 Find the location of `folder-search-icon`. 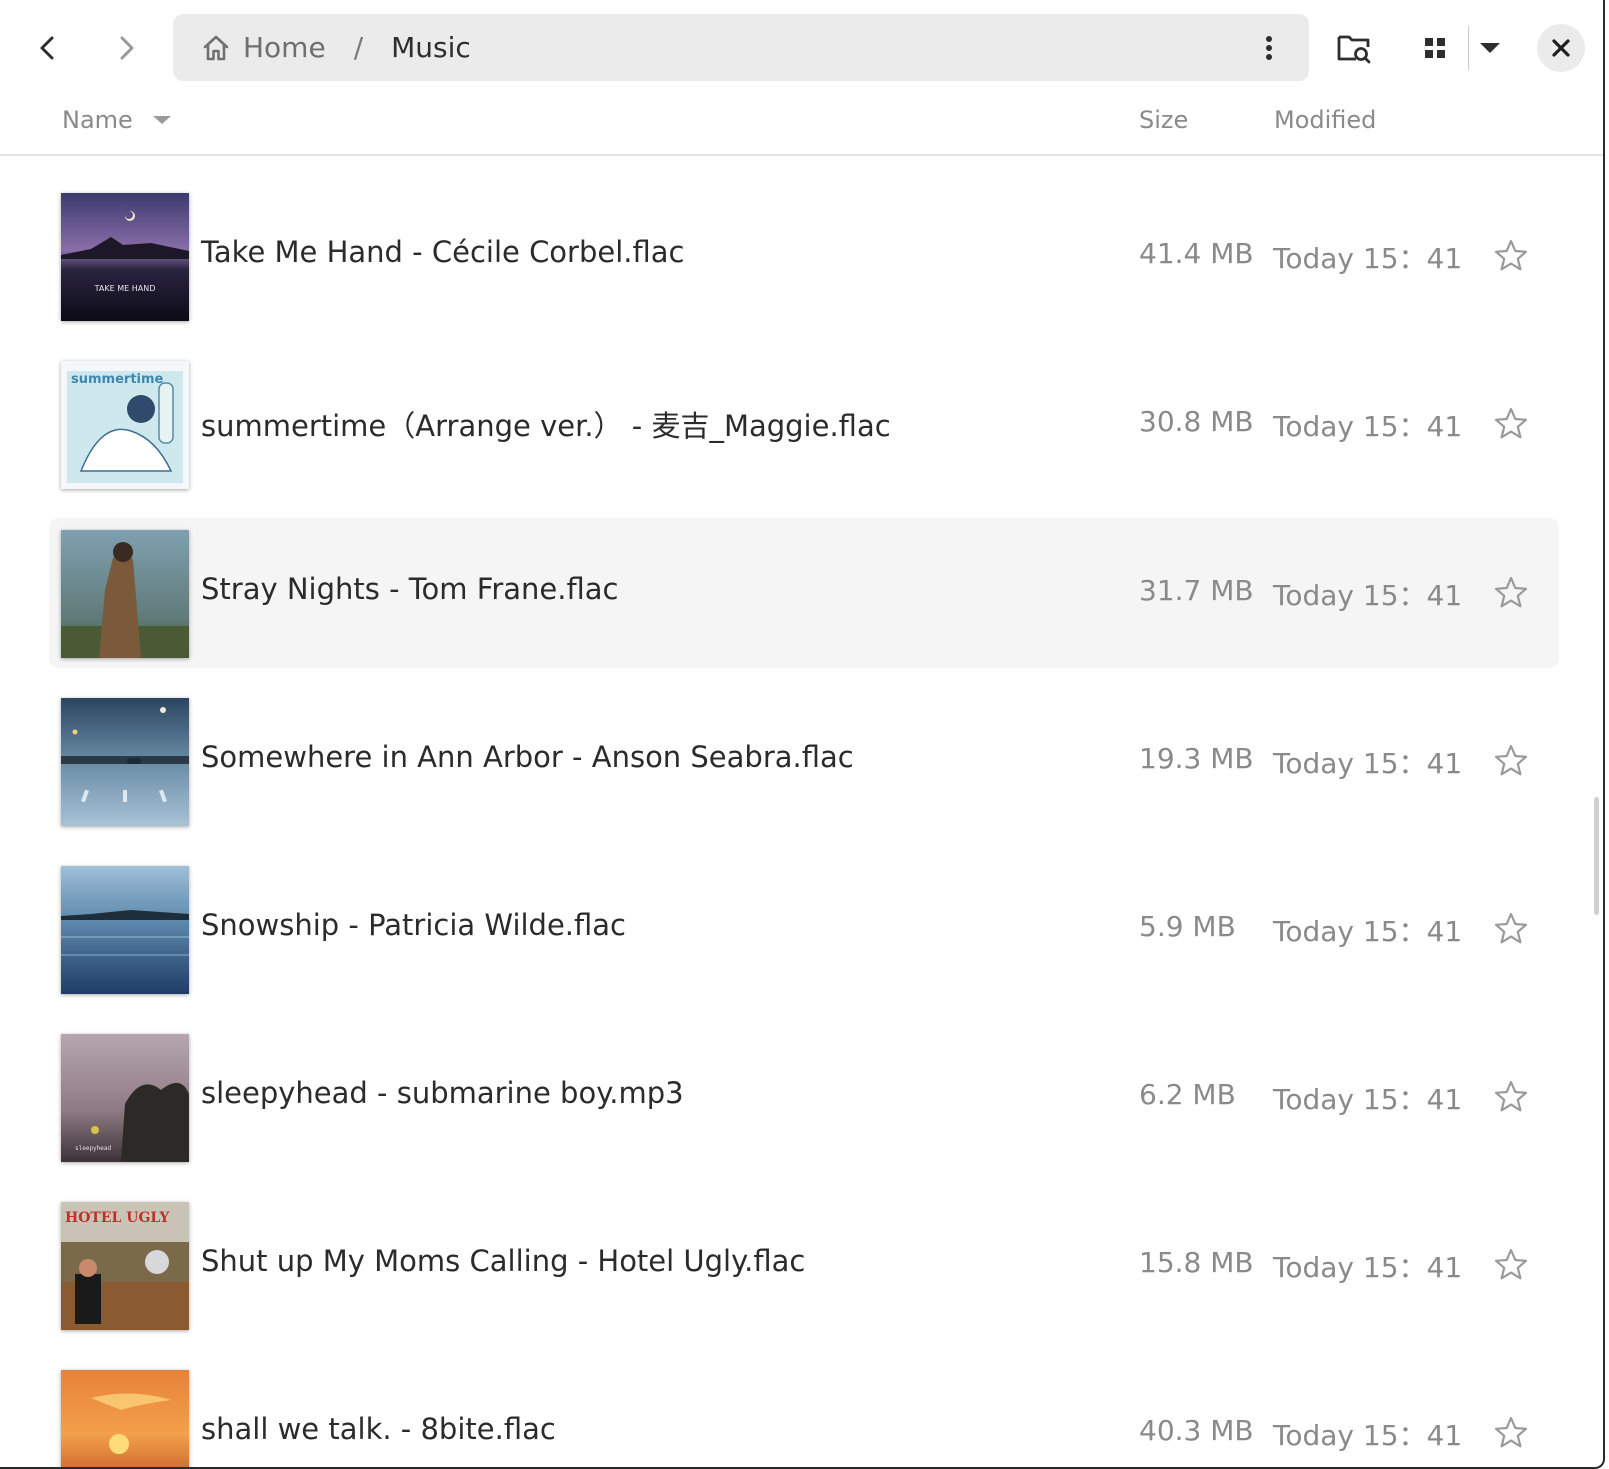

folder-search-icon is located at coordinates (1354, 49).